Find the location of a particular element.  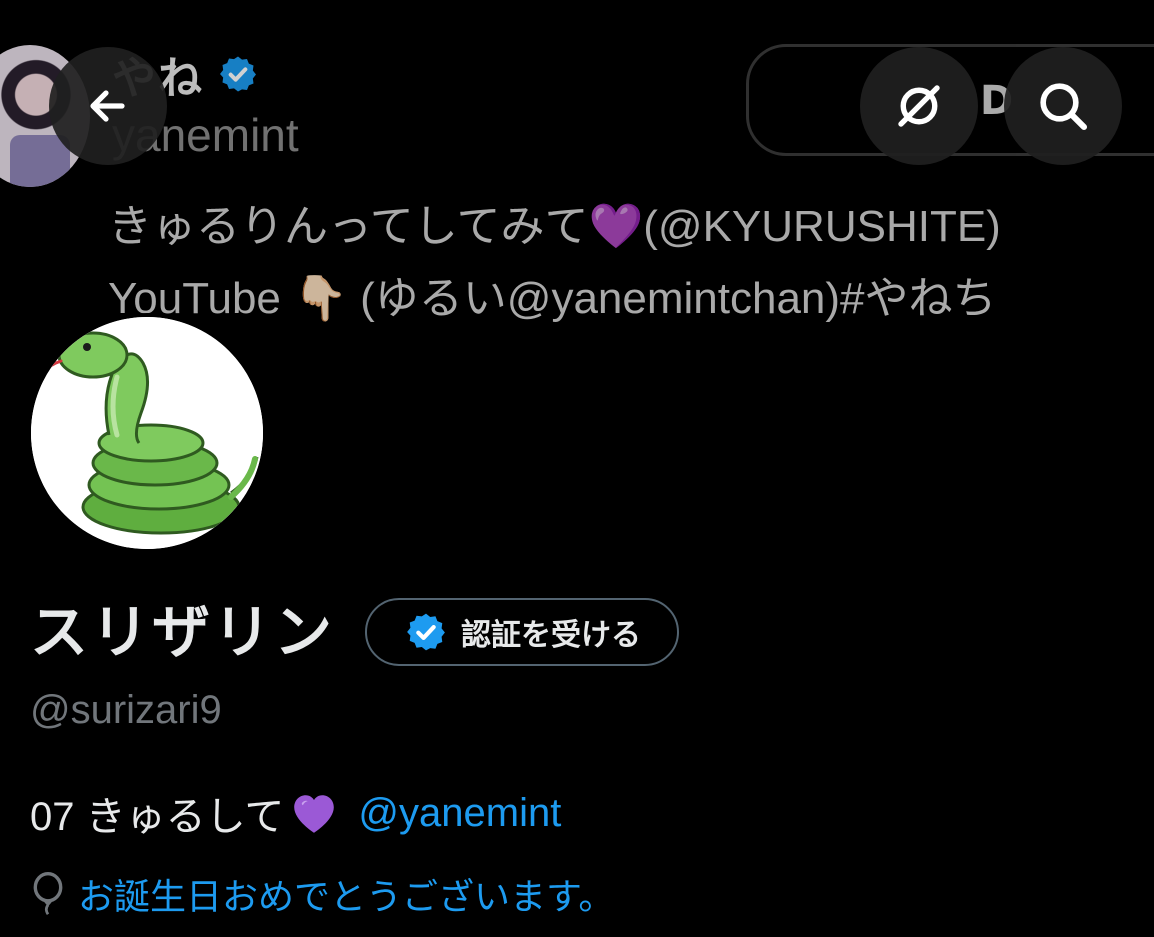

bio-mention-link: @yanemint is located at coordinates (459, 813).